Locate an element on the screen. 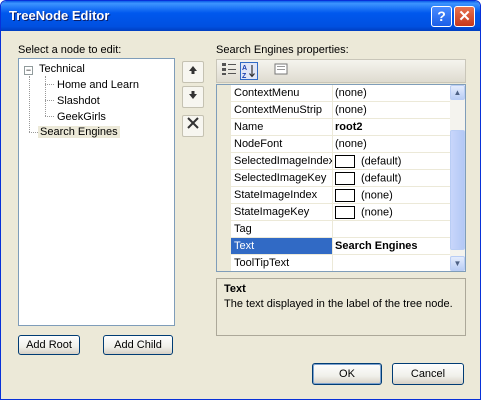 This screenshot has height=400, width=481. alphabetical-view-button: A Z is located at coordinates (249, 71).